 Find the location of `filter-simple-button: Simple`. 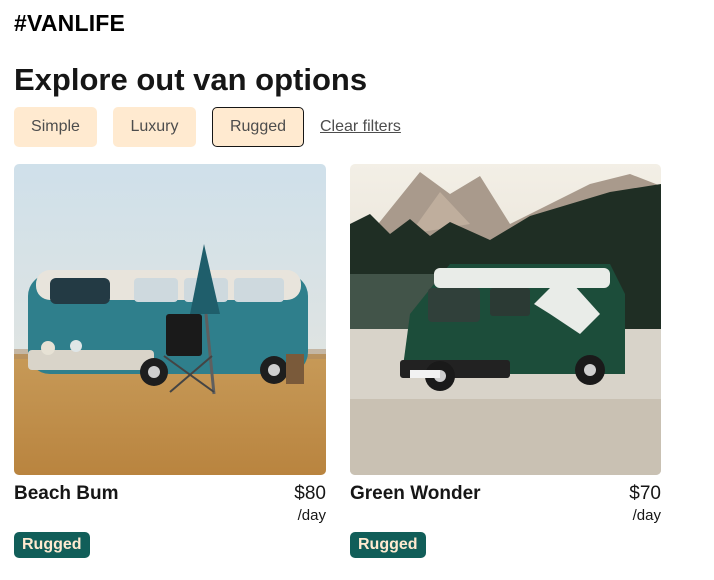

filter-simple-button: Simple is located at coordinates (55, 127).